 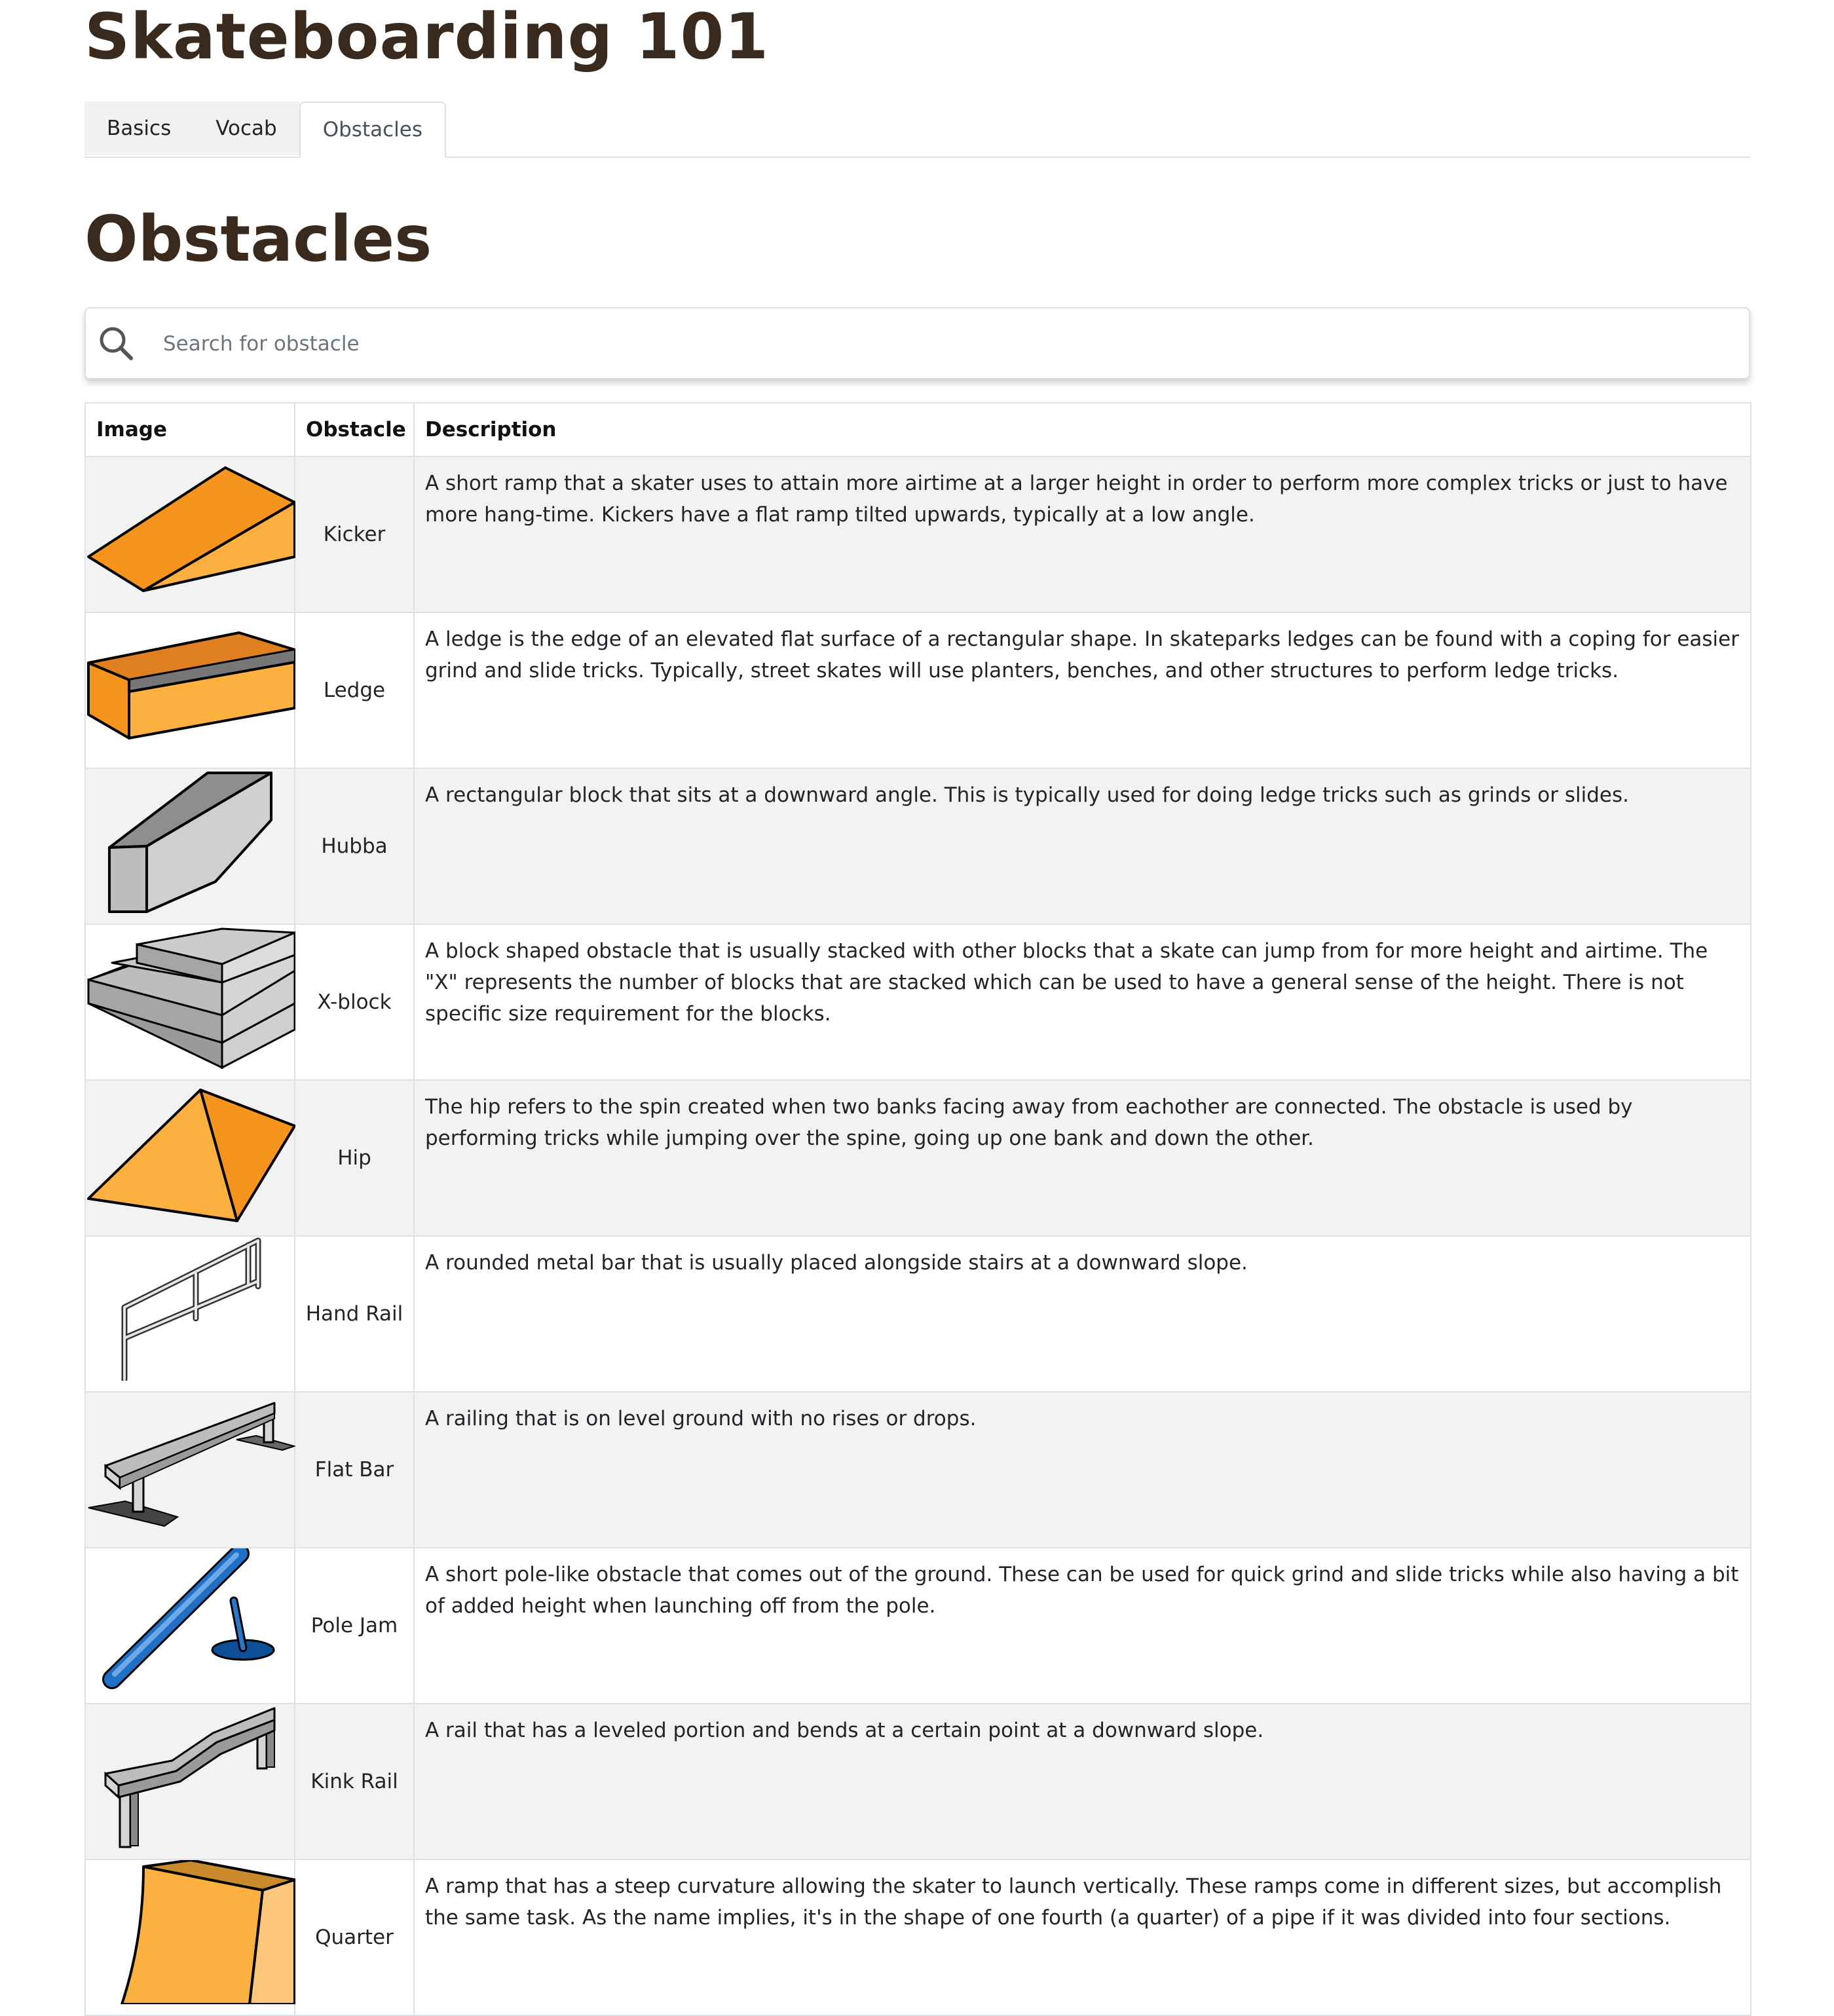 I want to click on obstacle-name: Hip, so click(x=355, y=1158).